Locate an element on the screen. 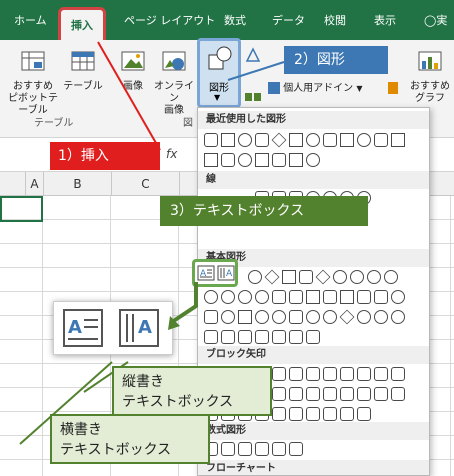  callout-horizontal-textbox: 横書き テキストボックス is located at coordinates (130, 439).